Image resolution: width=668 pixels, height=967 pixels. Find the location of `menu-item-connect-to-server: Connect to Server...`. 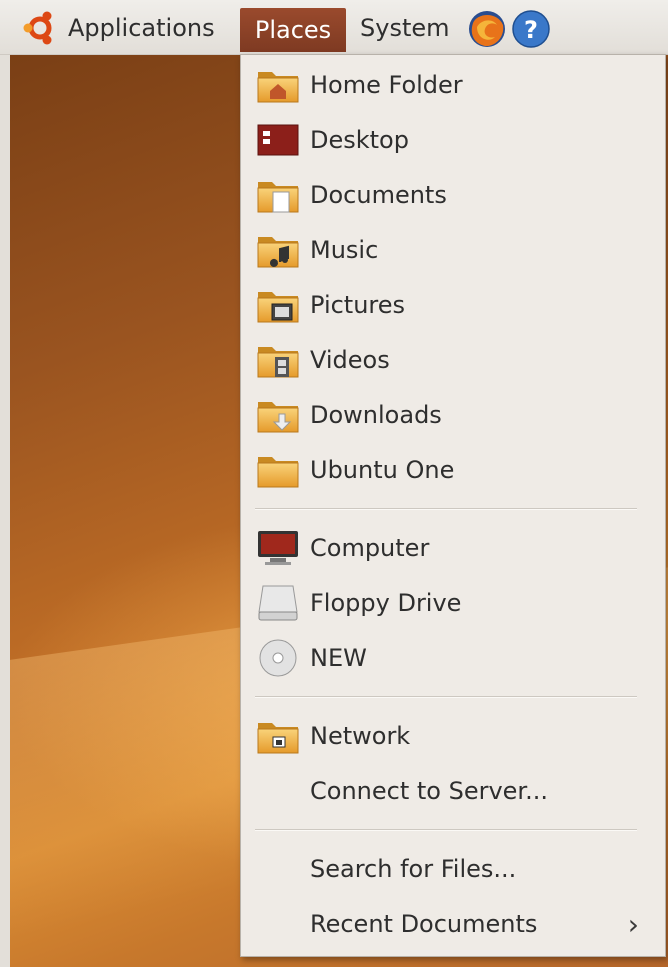

menu-item-connect-to-server: Connect to Server... is located at coordinates (453, 791).